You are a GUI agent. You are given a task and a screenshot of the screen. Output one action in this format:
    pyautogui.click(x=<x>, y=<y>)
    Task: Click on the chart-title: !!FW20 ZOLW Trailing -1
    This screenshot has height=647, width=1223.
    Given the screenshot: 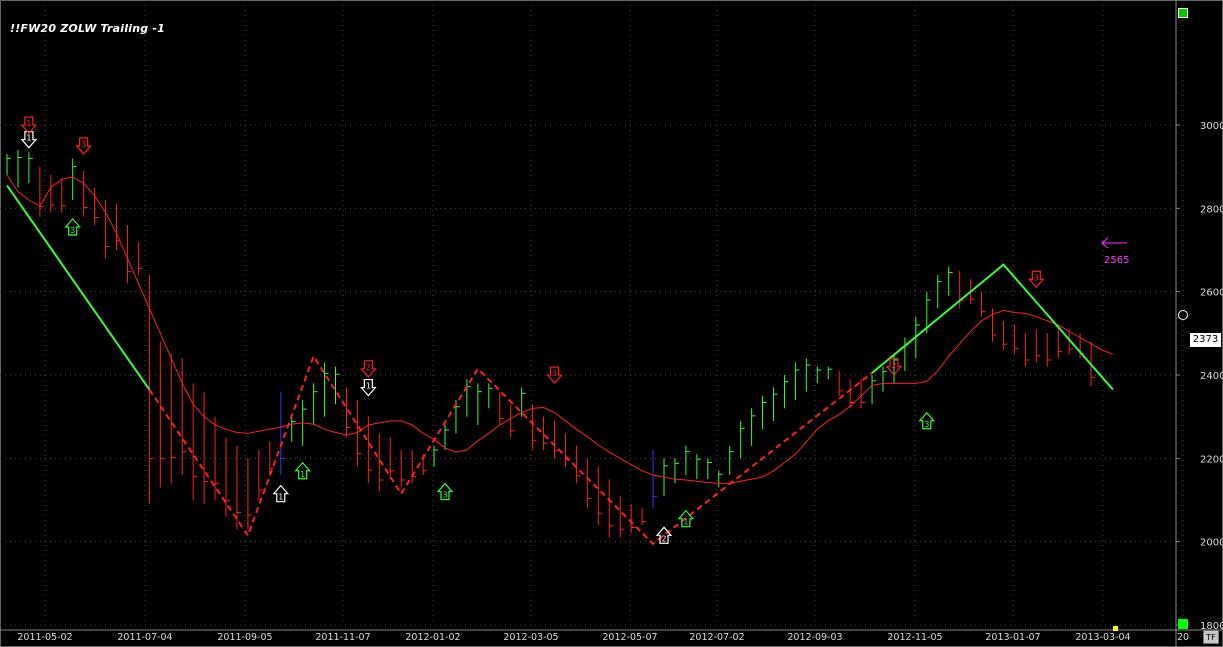 What is the action you would take?
    pyautogui.click(x=87, y=28)
    